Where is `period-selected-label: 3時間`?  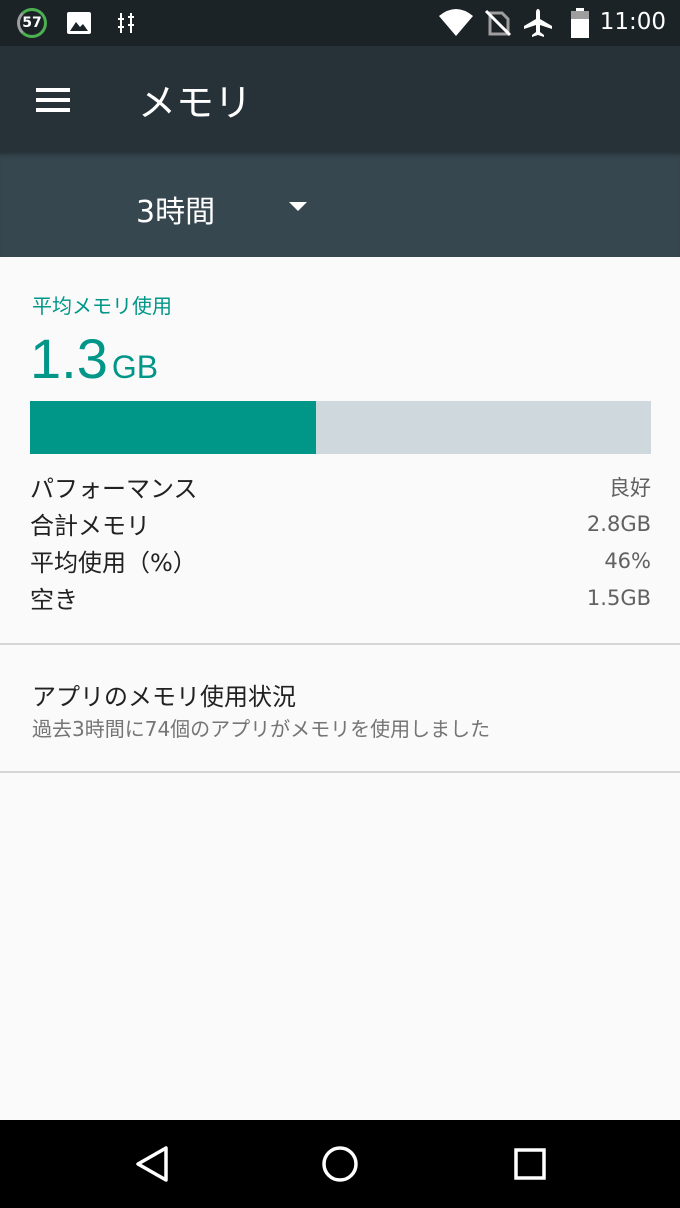
period-selected-label: 3時間 is located at coordinates (176, 212).